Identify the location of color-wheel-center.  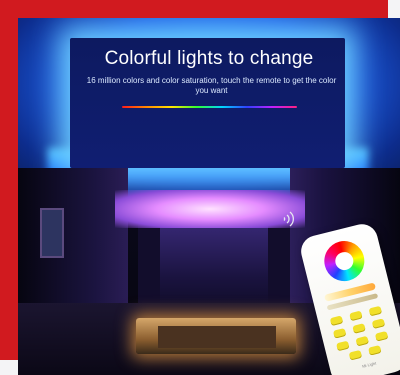
(344, 261).